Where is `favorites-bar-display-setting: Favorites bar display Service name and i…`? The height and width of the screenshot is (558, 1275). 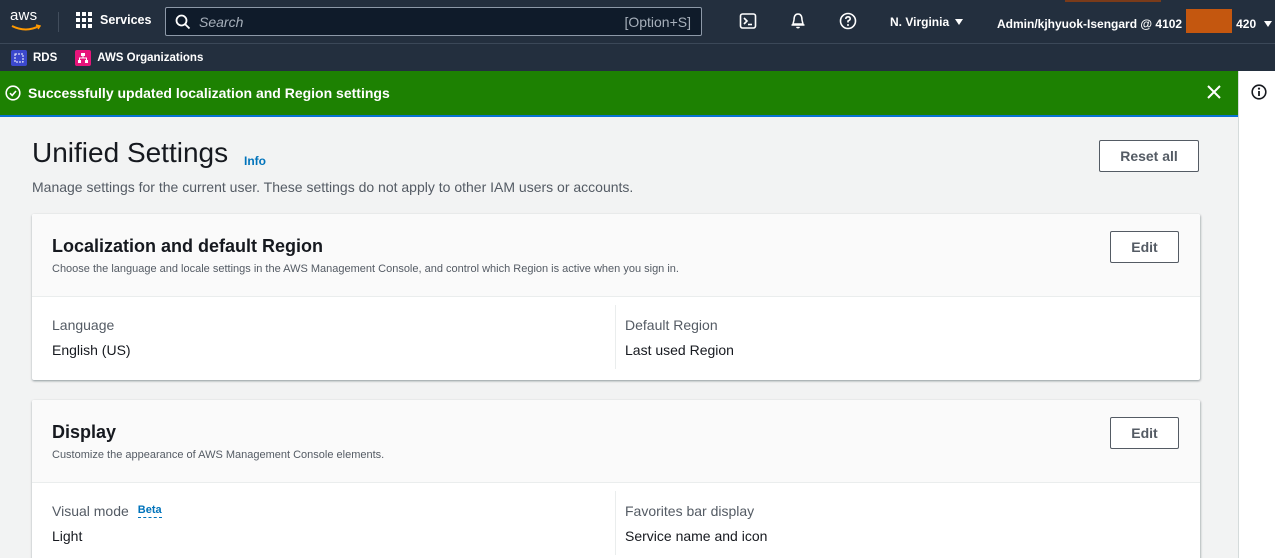 favorites-bar-display-setting: Favorites bar display Service name and i… is located at coordinates (696, 523).